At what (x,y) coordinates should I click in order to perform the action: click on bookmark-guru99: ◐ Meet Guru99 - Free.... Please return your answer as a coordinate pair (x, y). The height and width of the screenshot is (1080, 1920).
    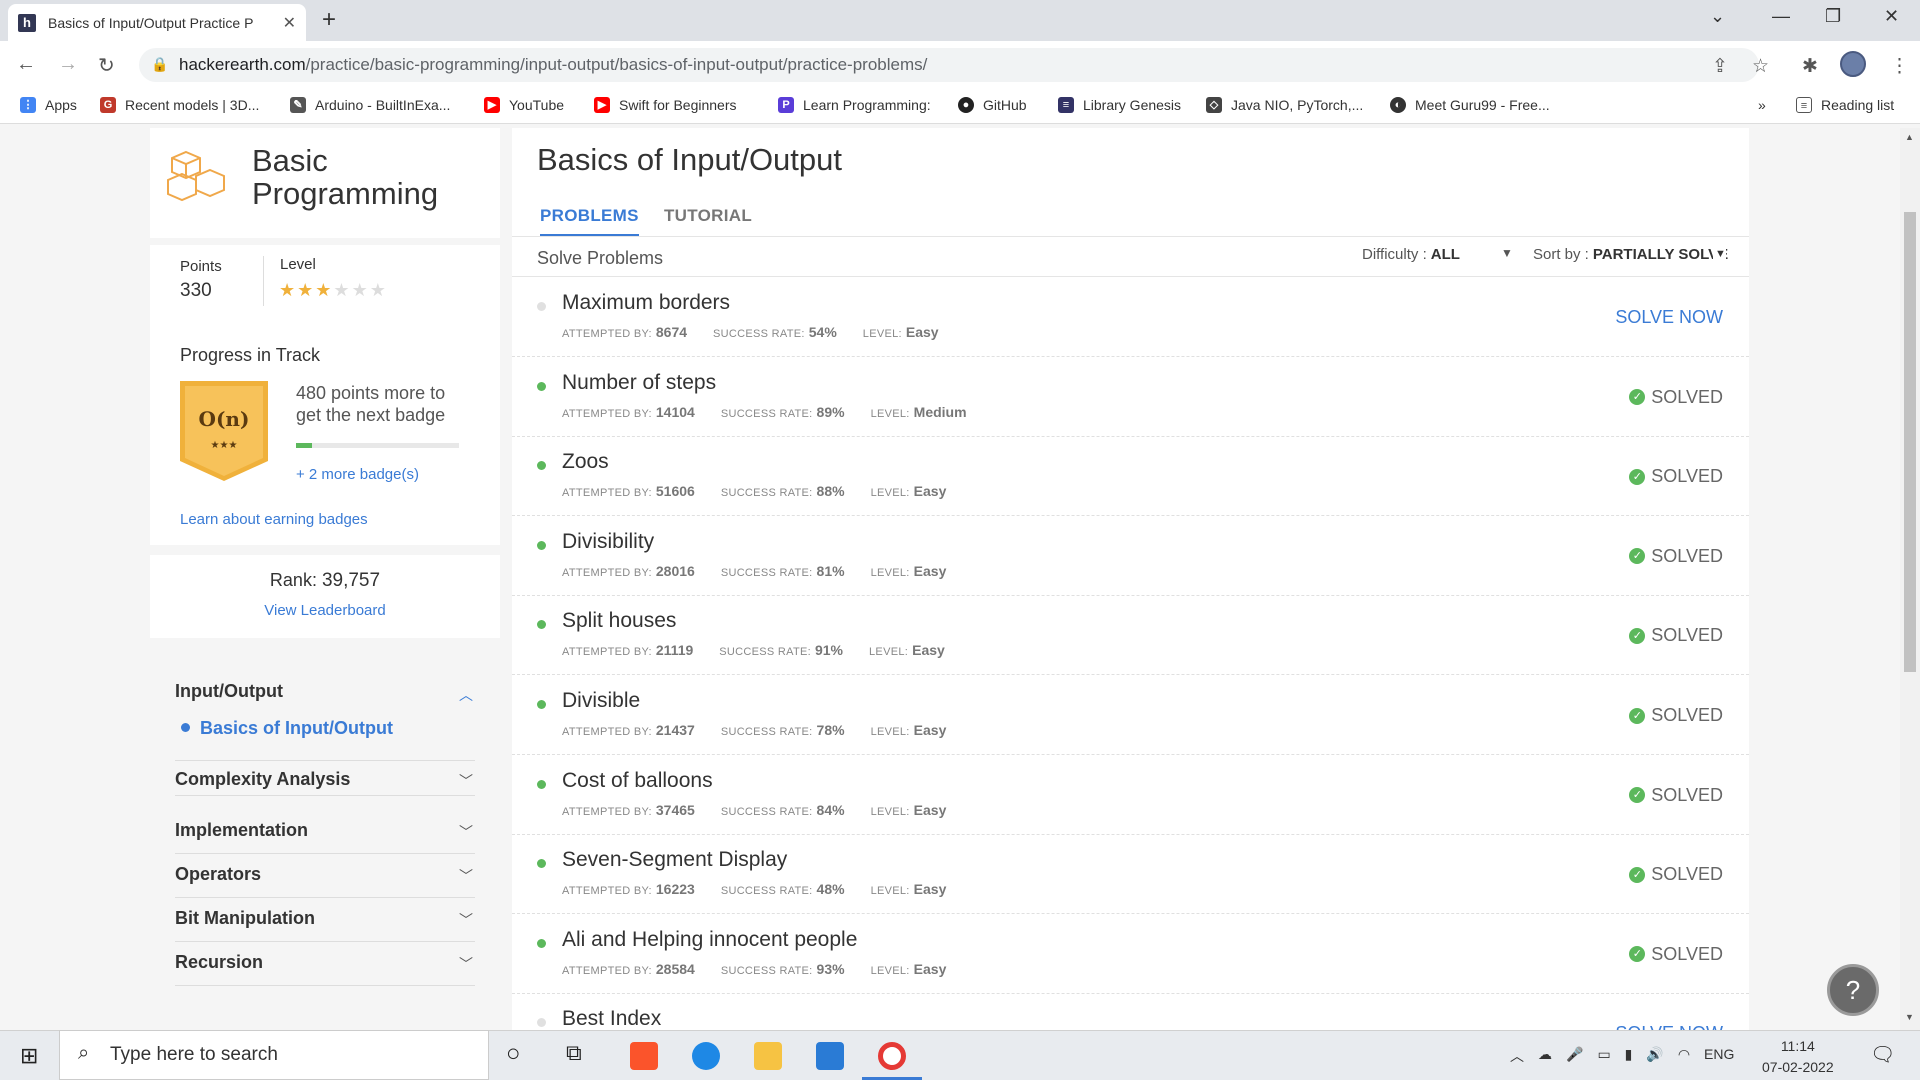
    Looking at the image, I should click on (1470, 105).